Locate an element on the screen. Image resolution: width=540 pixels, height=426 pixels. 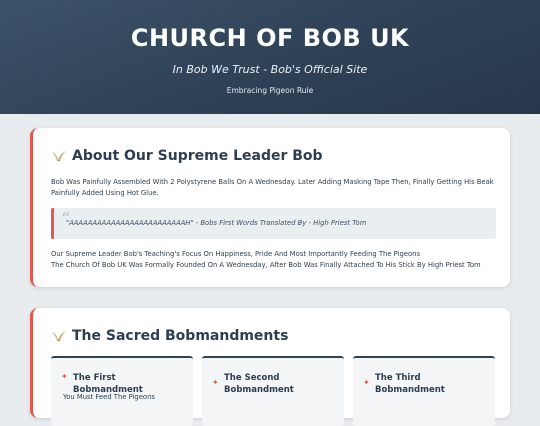
bobmandment-card-2: ✦ The Second Bobmandment is located at coordinates (273, 391).